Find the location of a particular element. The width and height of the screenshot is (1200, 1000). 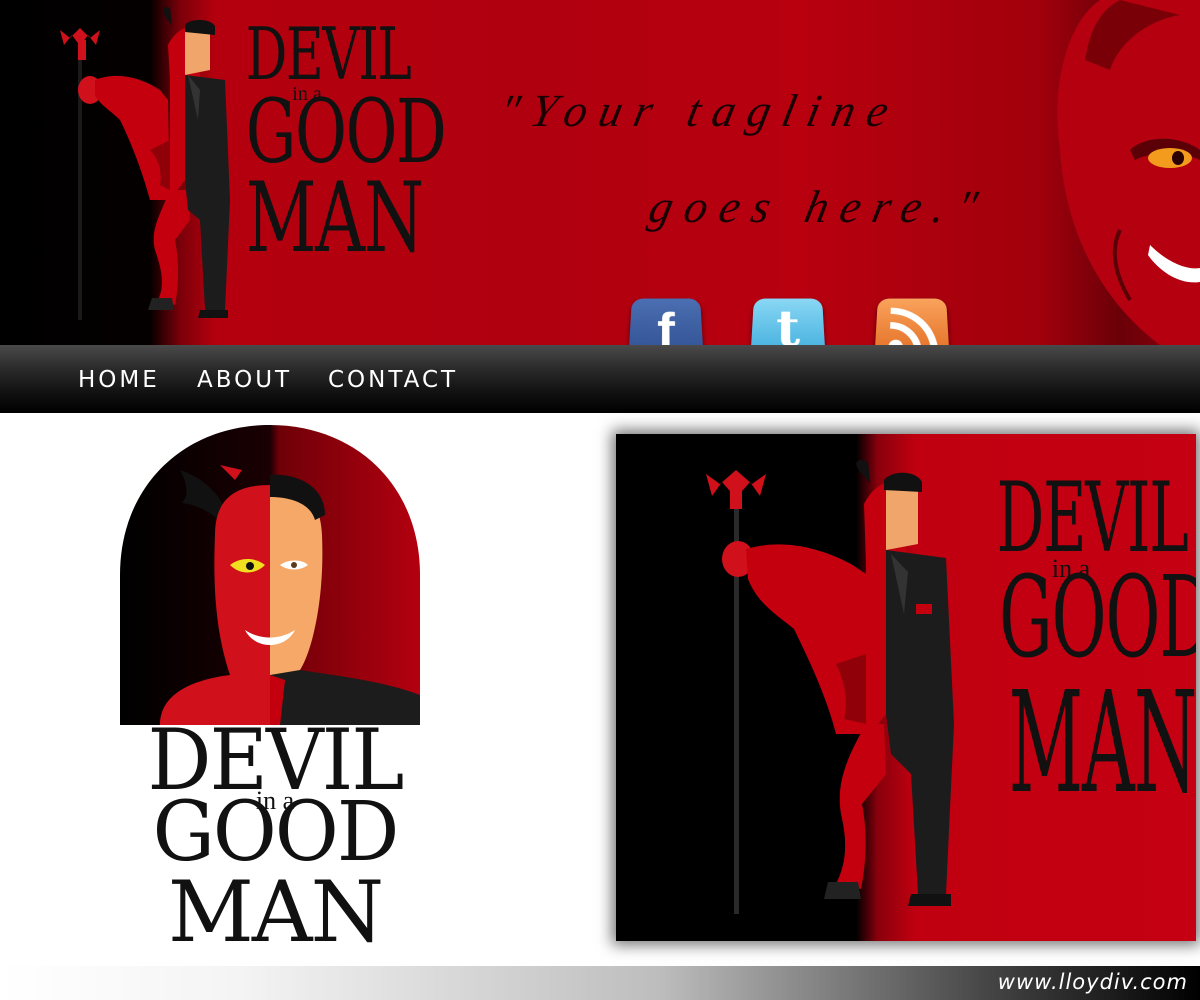

nav-about: ABOUT is located at coordinates (244, 380).